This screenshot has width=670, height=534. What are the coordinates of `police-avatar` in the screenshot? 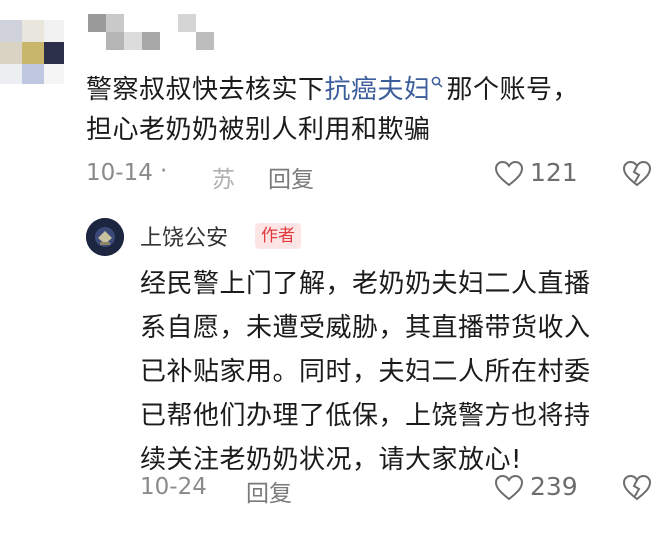 It's located at (105, 237).